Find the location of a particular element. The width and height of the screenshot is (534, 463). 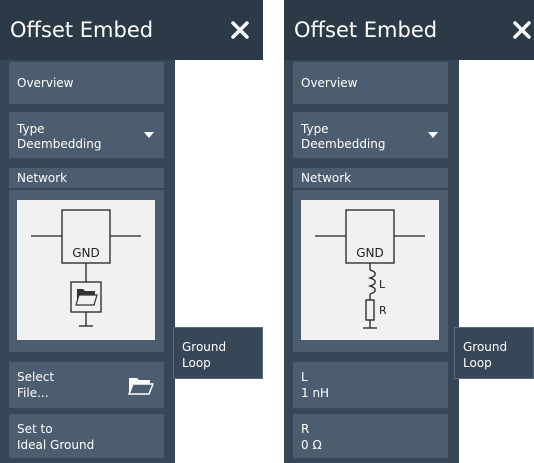

resistance-value: 0 Ω is located at coordinates (311, 445).